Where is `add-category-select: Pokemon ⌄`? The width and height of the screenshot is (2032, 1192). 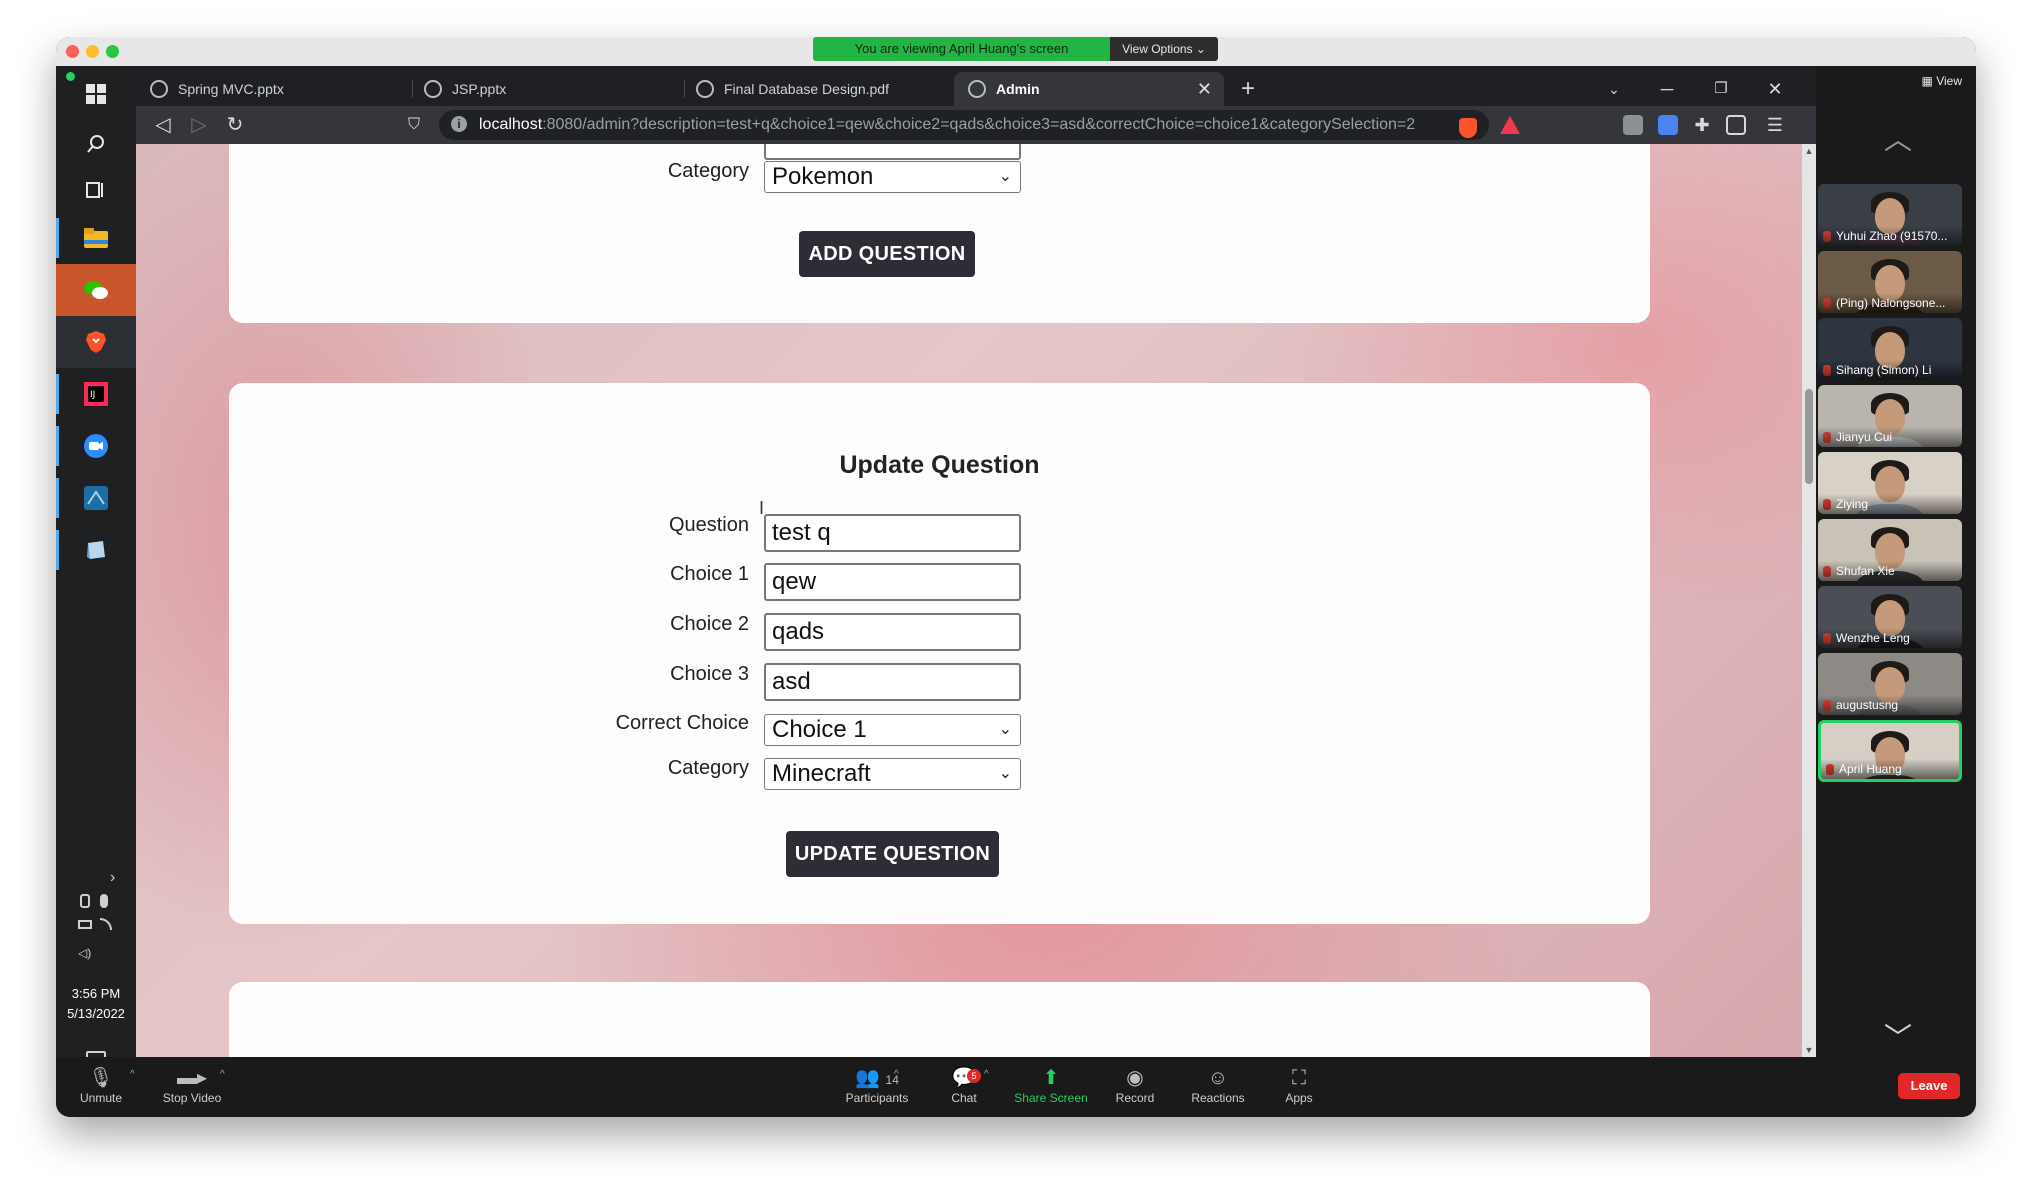 add-category-select: Pokemon ⌄ is located at coordinates (892, 177).